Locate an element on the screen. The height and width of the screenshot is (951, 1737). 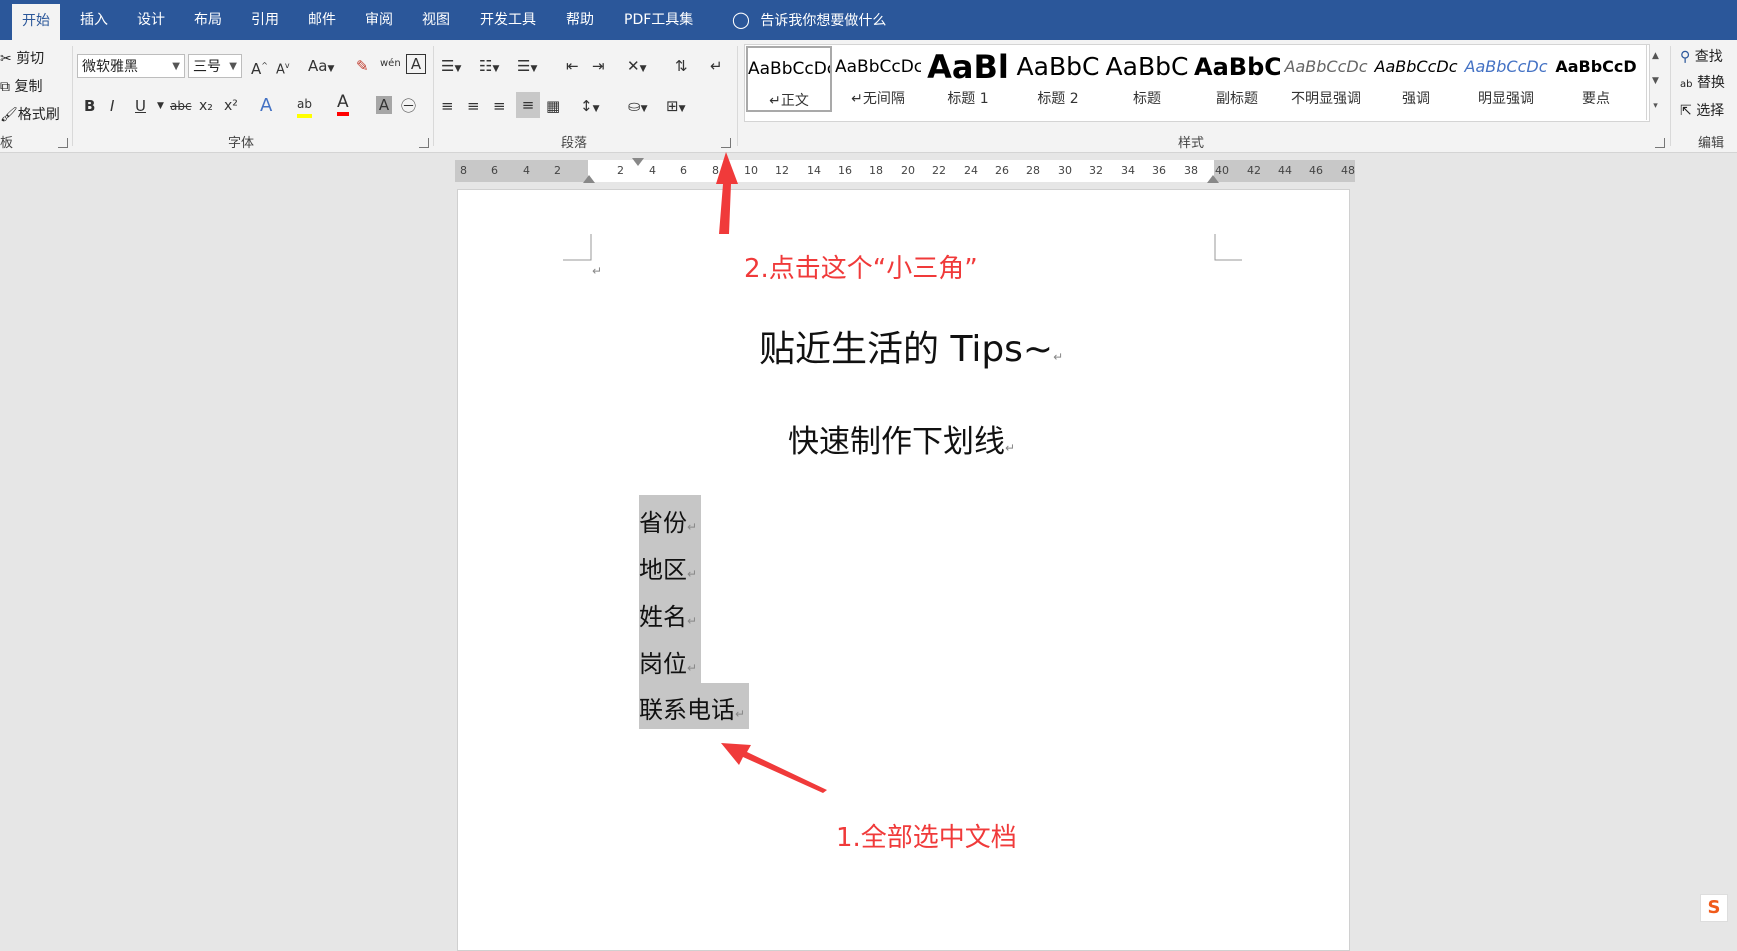
styles-scroll-buttons: ▲ ▼ ▾ is located at coordinates (1655, 82).